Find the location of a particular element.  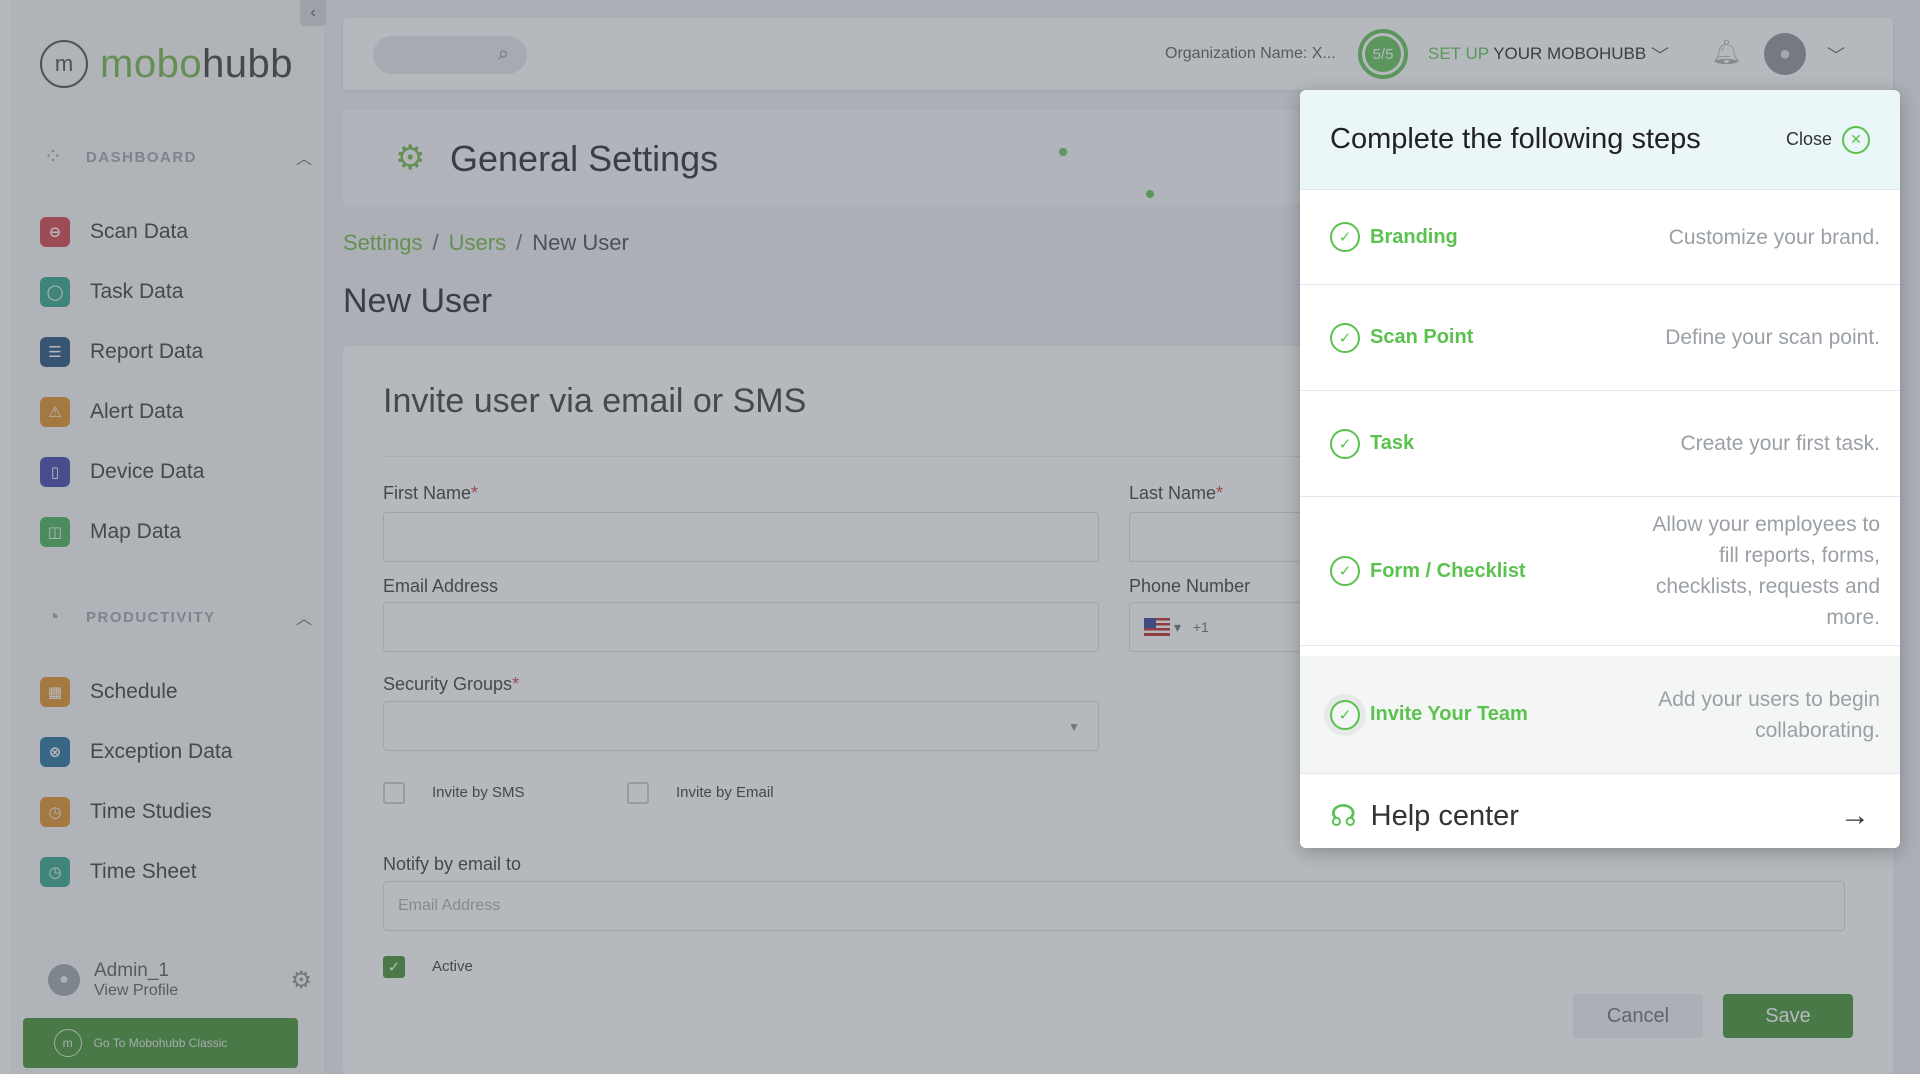

help-center-link: ☊ Help center → is located at coordinates (1600, 811).